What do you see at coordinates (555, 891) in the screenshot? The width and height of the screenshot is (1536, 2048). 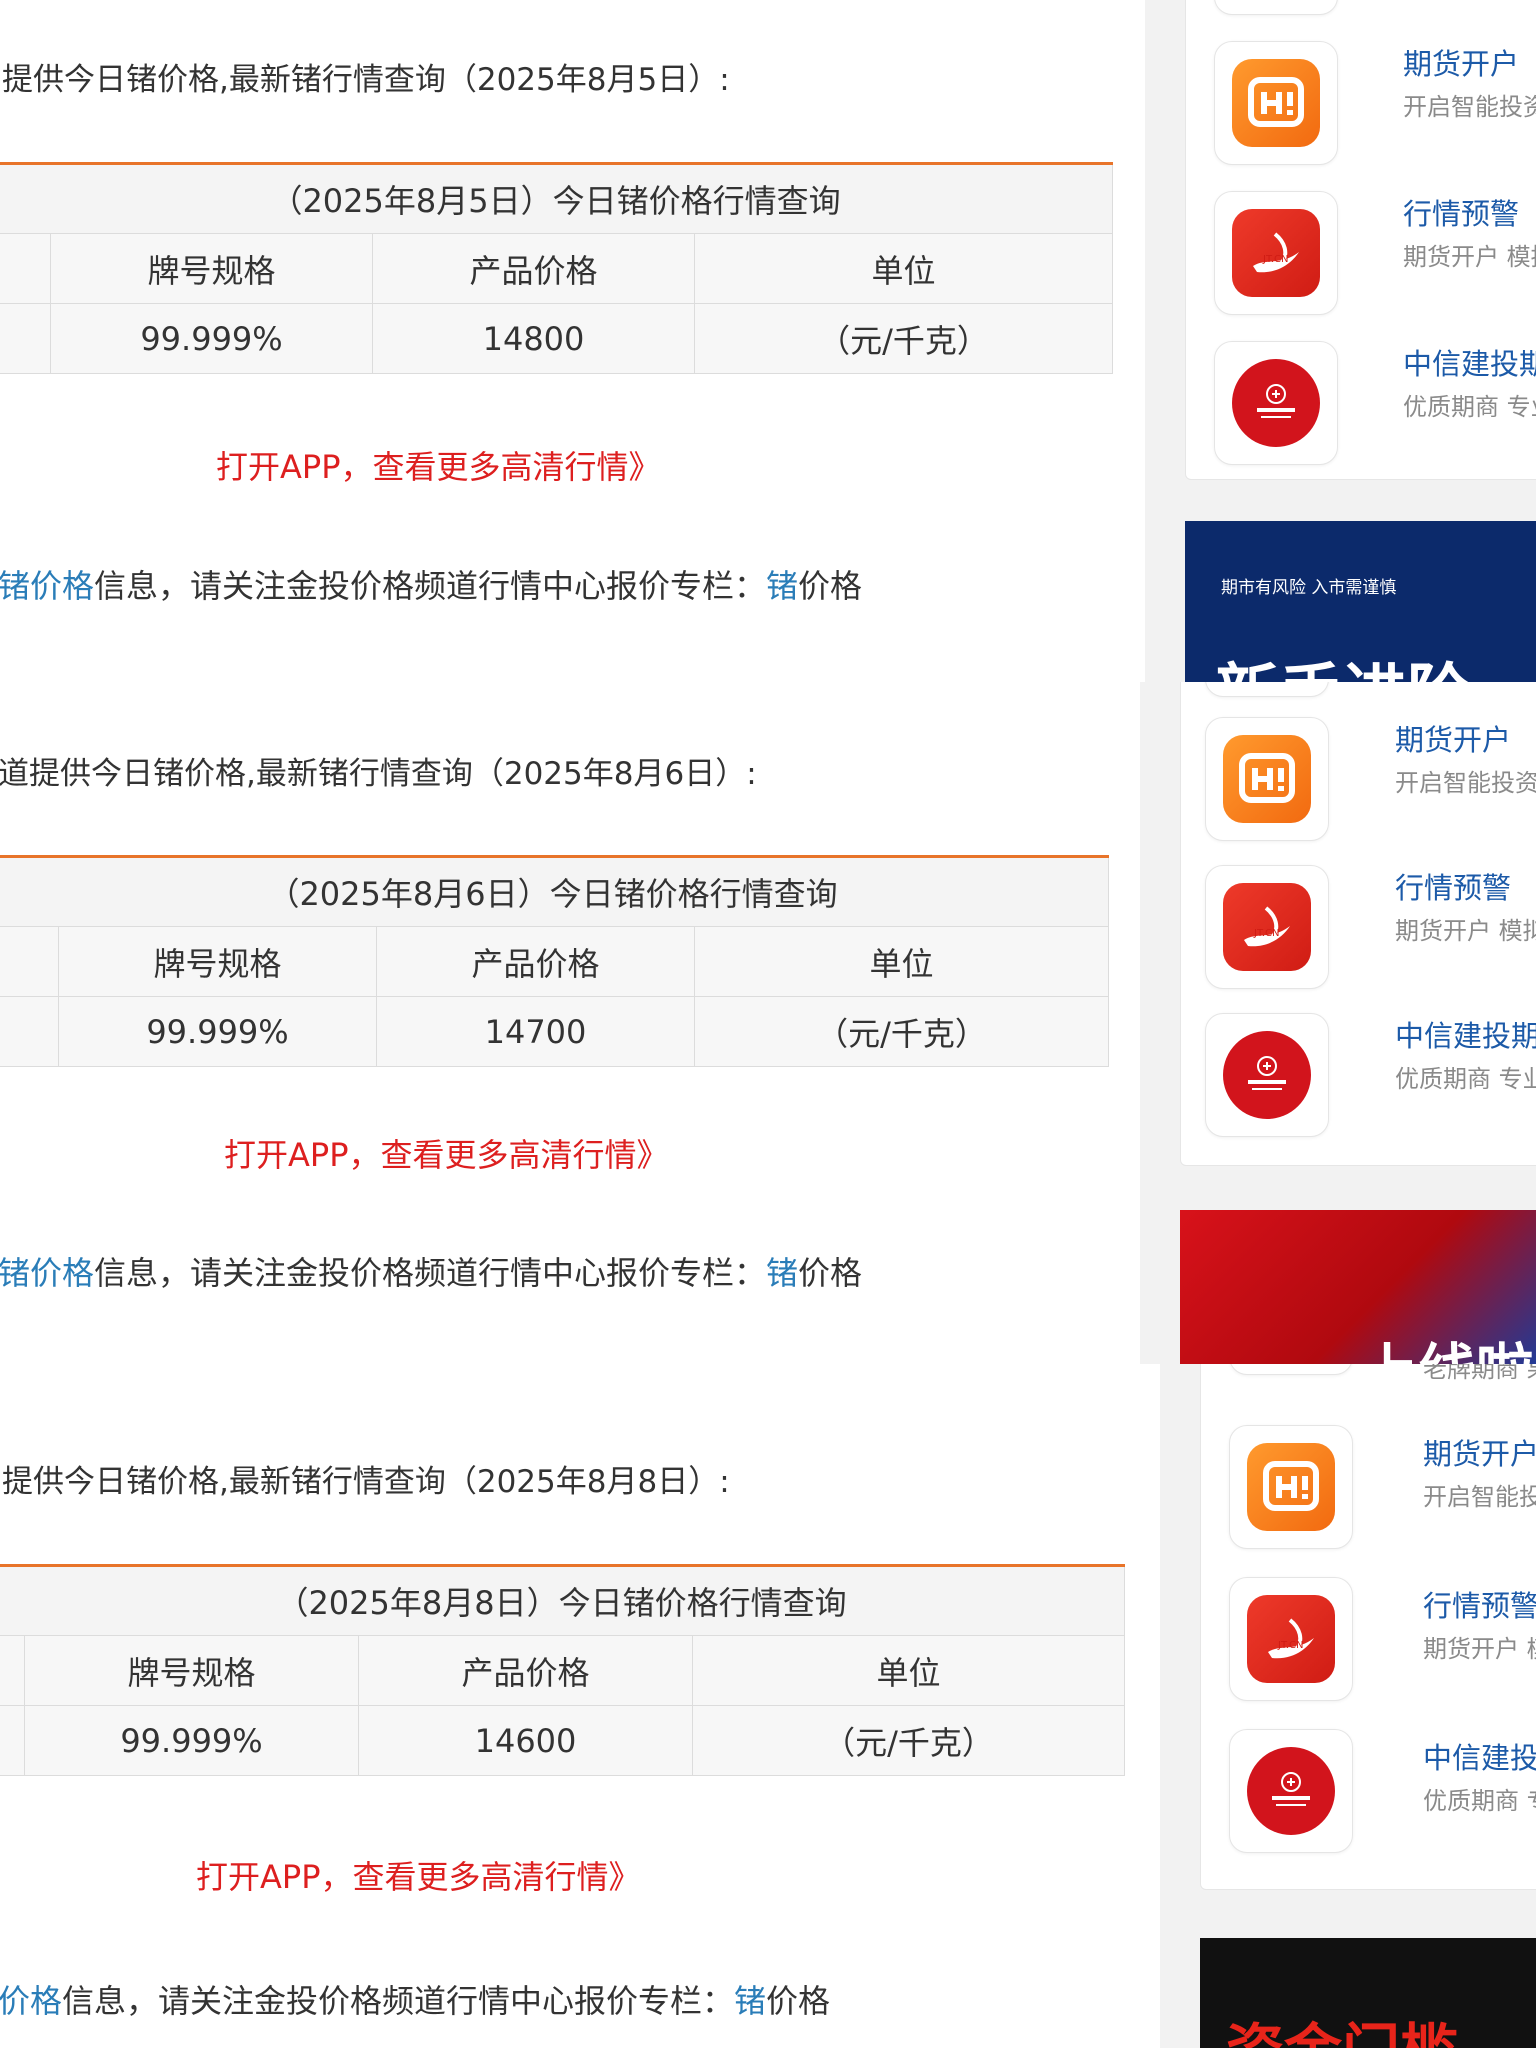 I see `table-caption: （2025年8月6日）今日锗价格行情查询` at bounding box center [555, 891].